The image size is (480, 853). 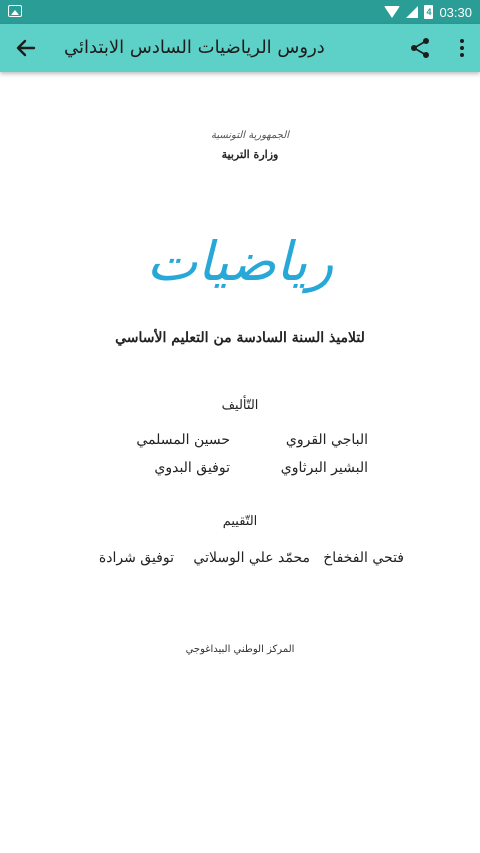 What do you see at coordinates (326, 440) in the screenshot?
I see `author-name: الباجي القروي` at bounding box center [326, 440].